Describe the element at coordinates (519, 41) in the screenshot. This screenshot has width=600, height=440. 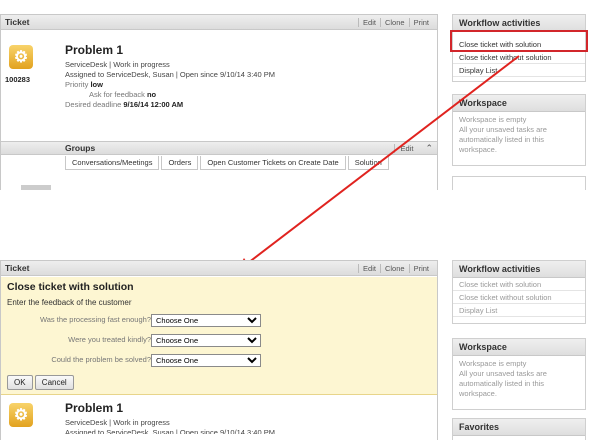
I see `highlight-box` at that location.